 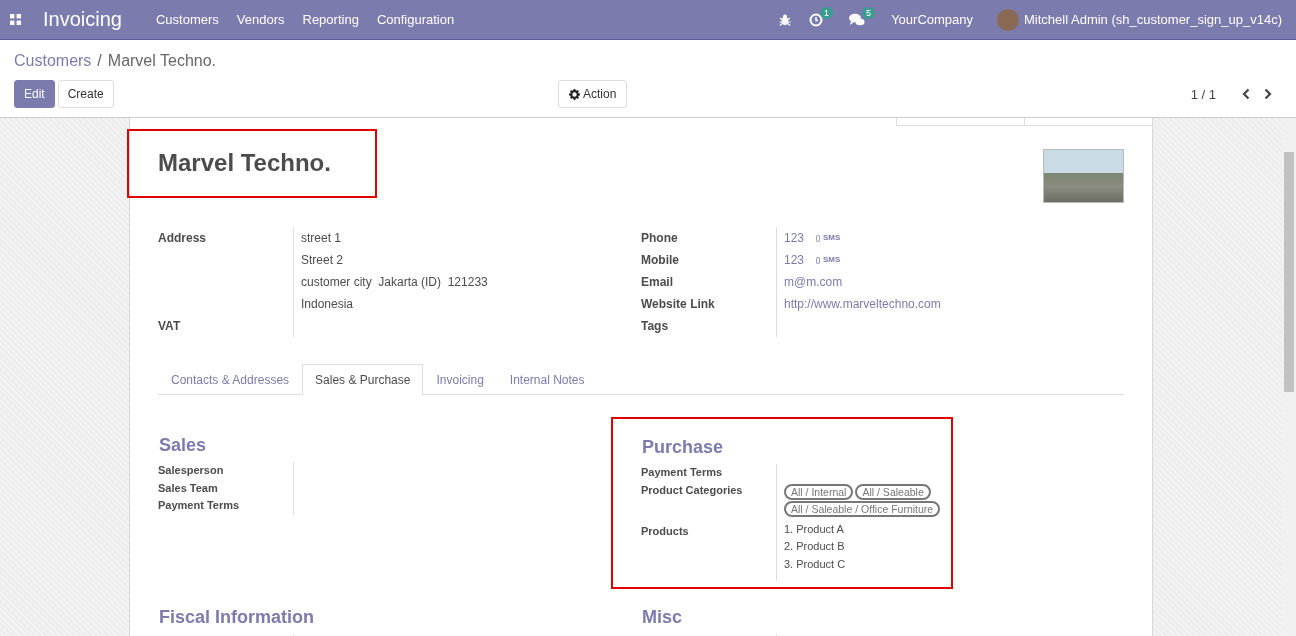 What do you see at coordinates (322, 238) in the screenshot?
I see `address-line: street 1` at bounding box center [322, 238].